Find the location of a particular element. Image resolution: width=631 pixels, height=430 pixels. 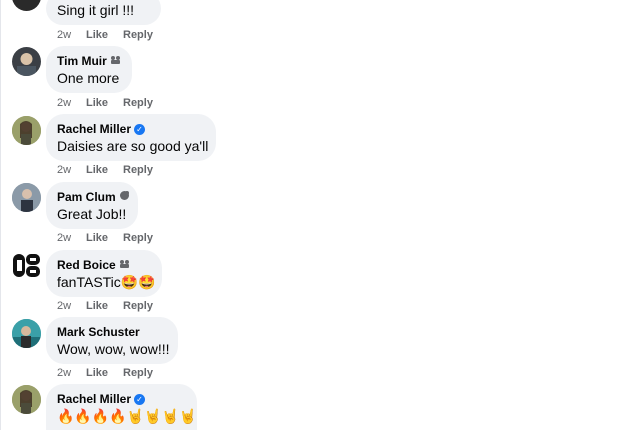

comment-bubble: Sing it girl !!! is located at coordinates (103, 12).